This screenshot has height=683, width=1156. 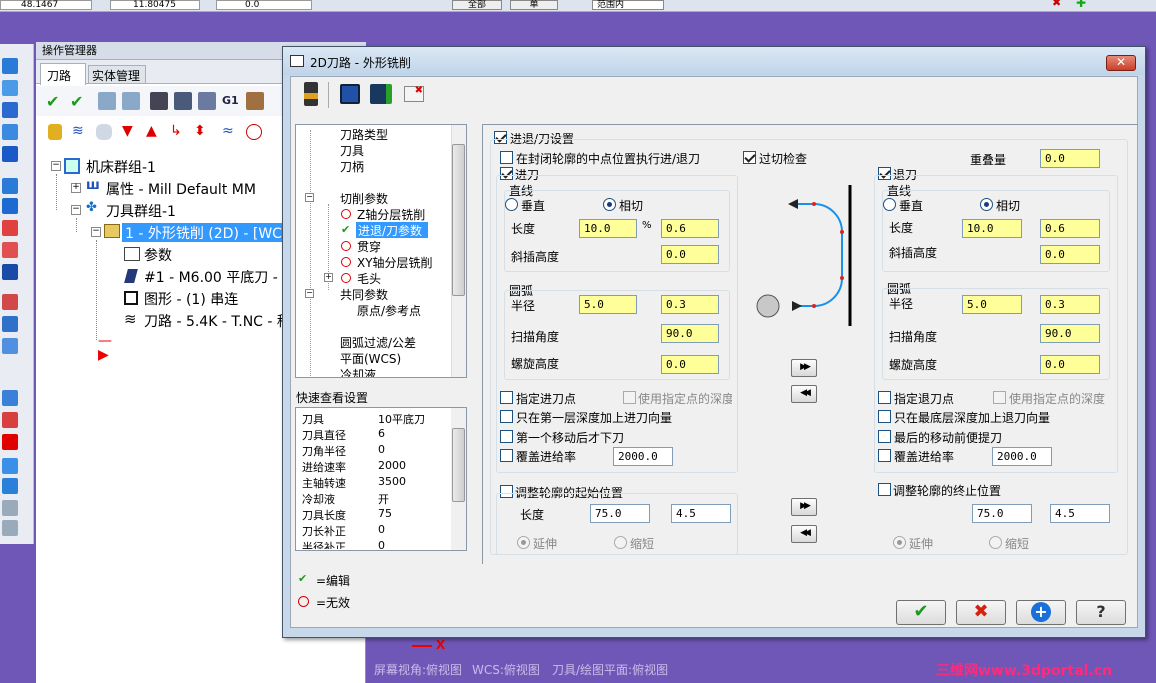 What do you see at coordinates (328, 277) in the screenshot?
I see `nav-expand-tabs: +` at bounding box center [328, 277].